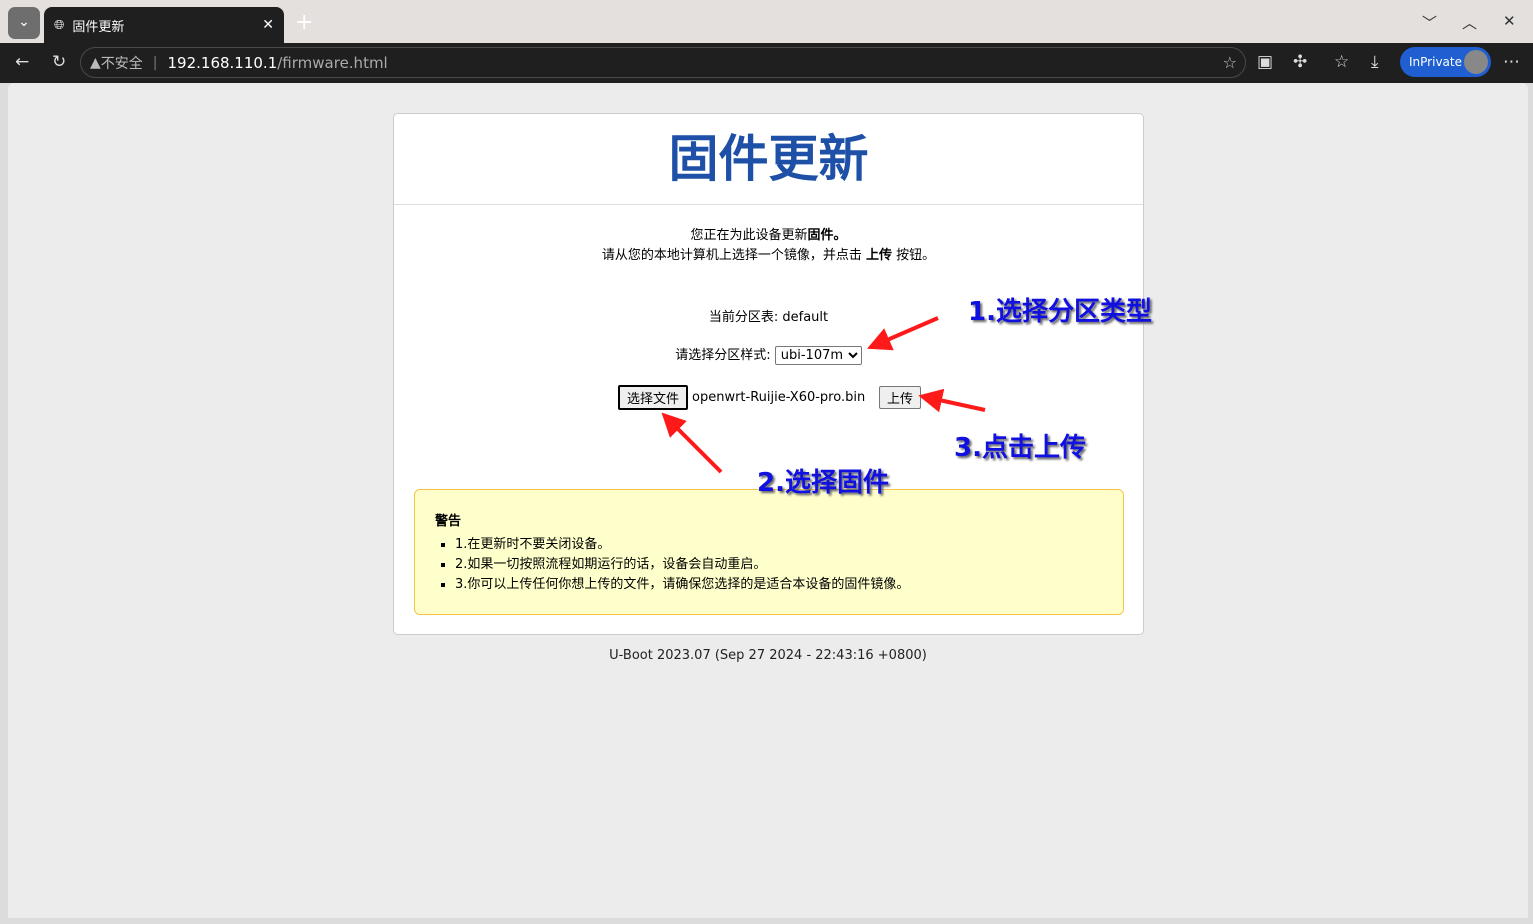  I want to click on inprivate-label: InPrivate, so click(1435, 62).